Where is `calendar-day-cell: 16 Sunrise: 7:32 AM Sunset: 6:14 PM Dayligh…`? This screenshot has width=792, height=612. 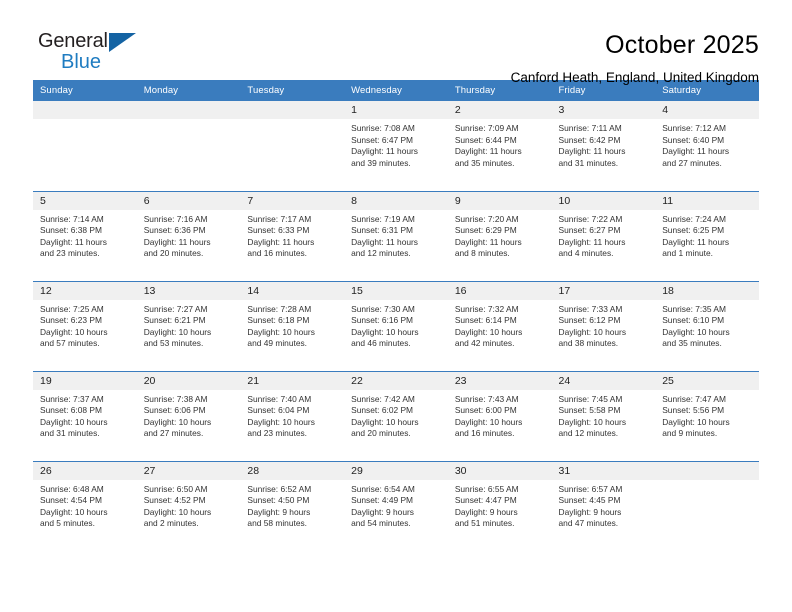 calendar-day-cell: 16 Sunrise: 7:32 AM Sunset: 6:14 PM Dayligh… is located at coordinates (499, 325).